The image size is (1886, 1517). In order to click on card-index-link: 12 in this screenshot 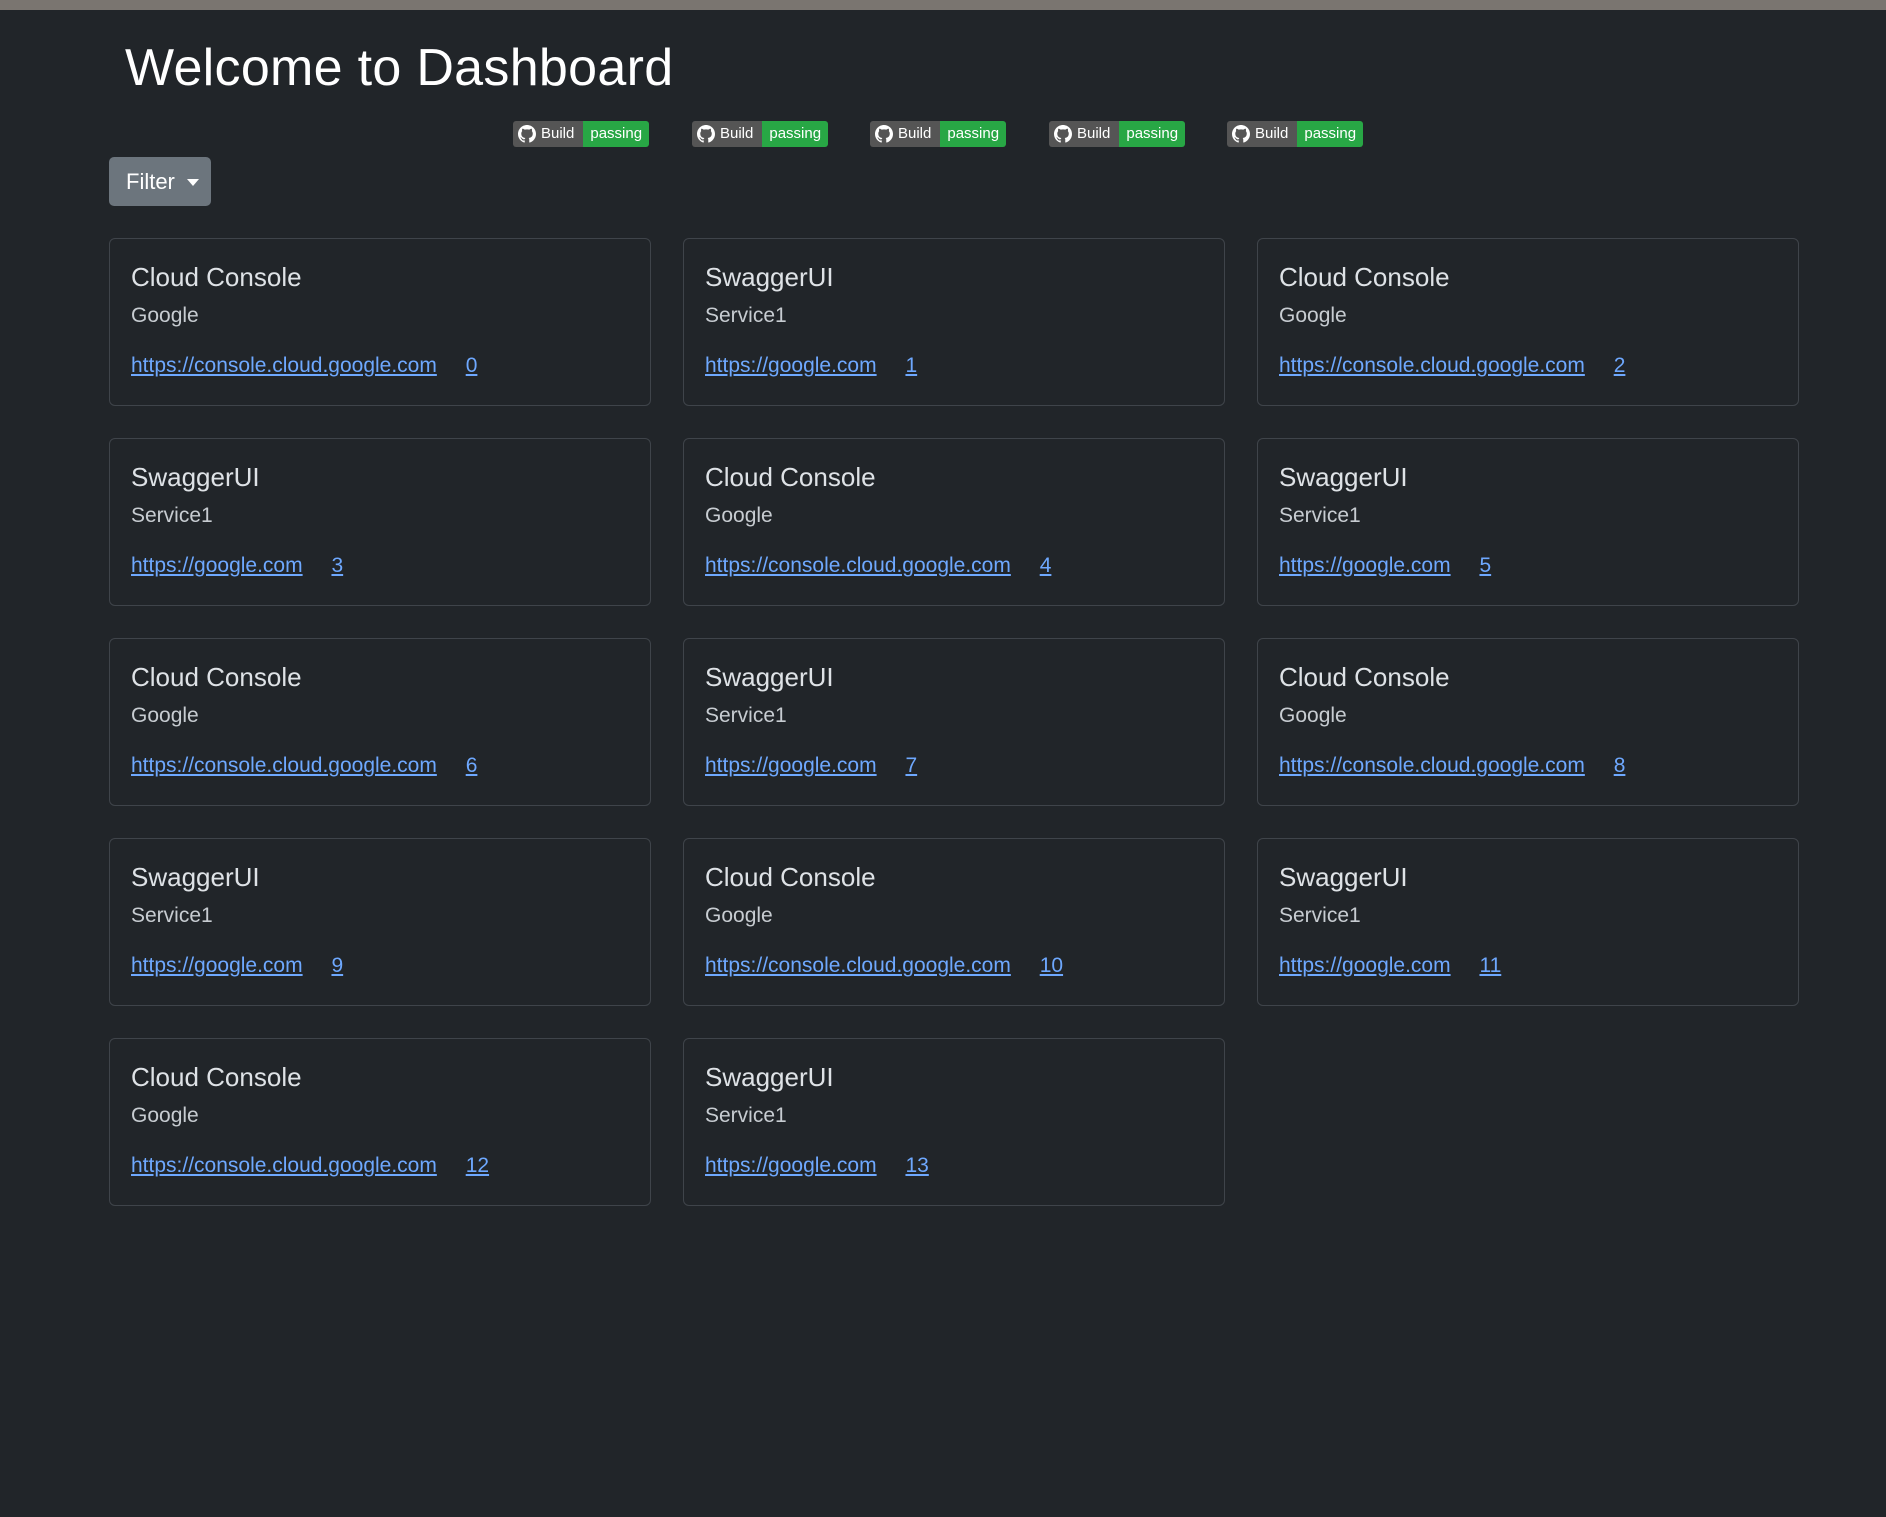, I will do `click(477, 1165)`.